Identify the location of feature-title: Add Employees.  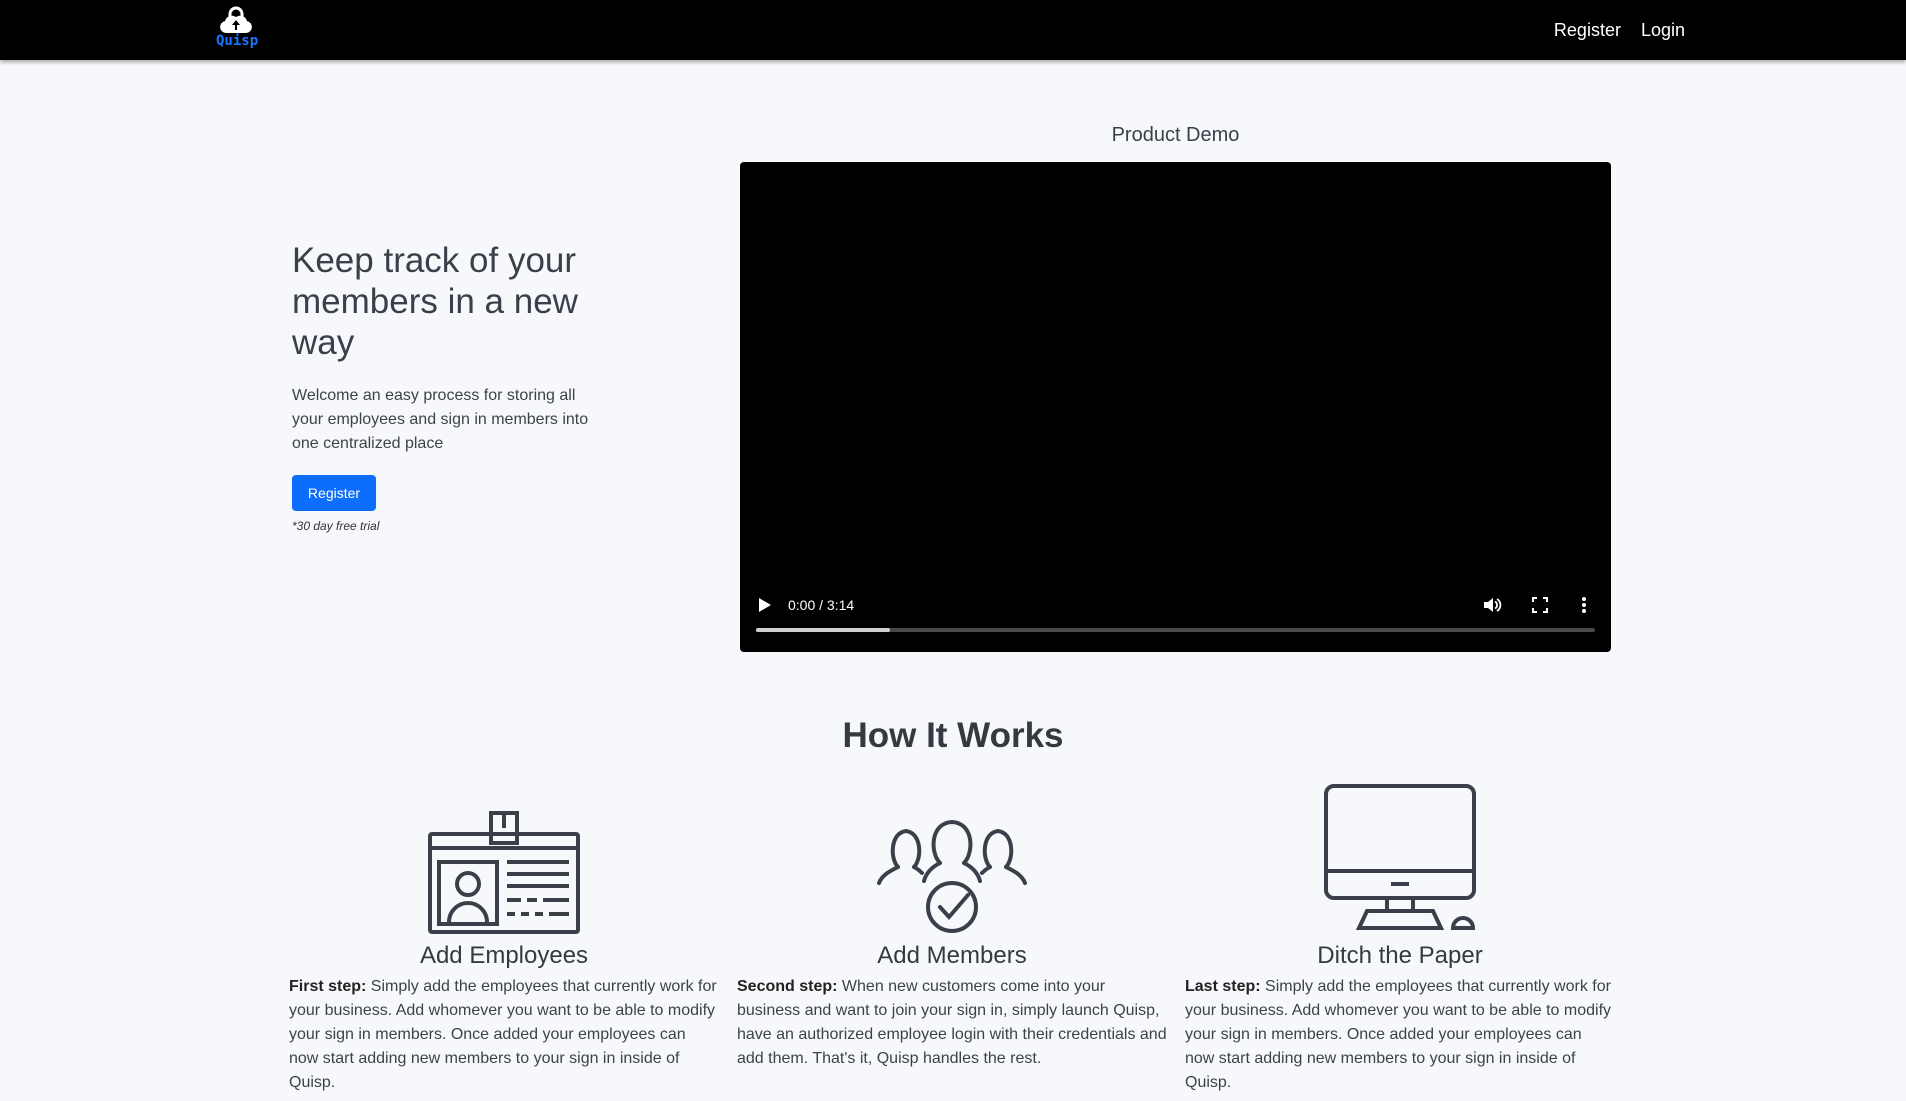
(504, 955).